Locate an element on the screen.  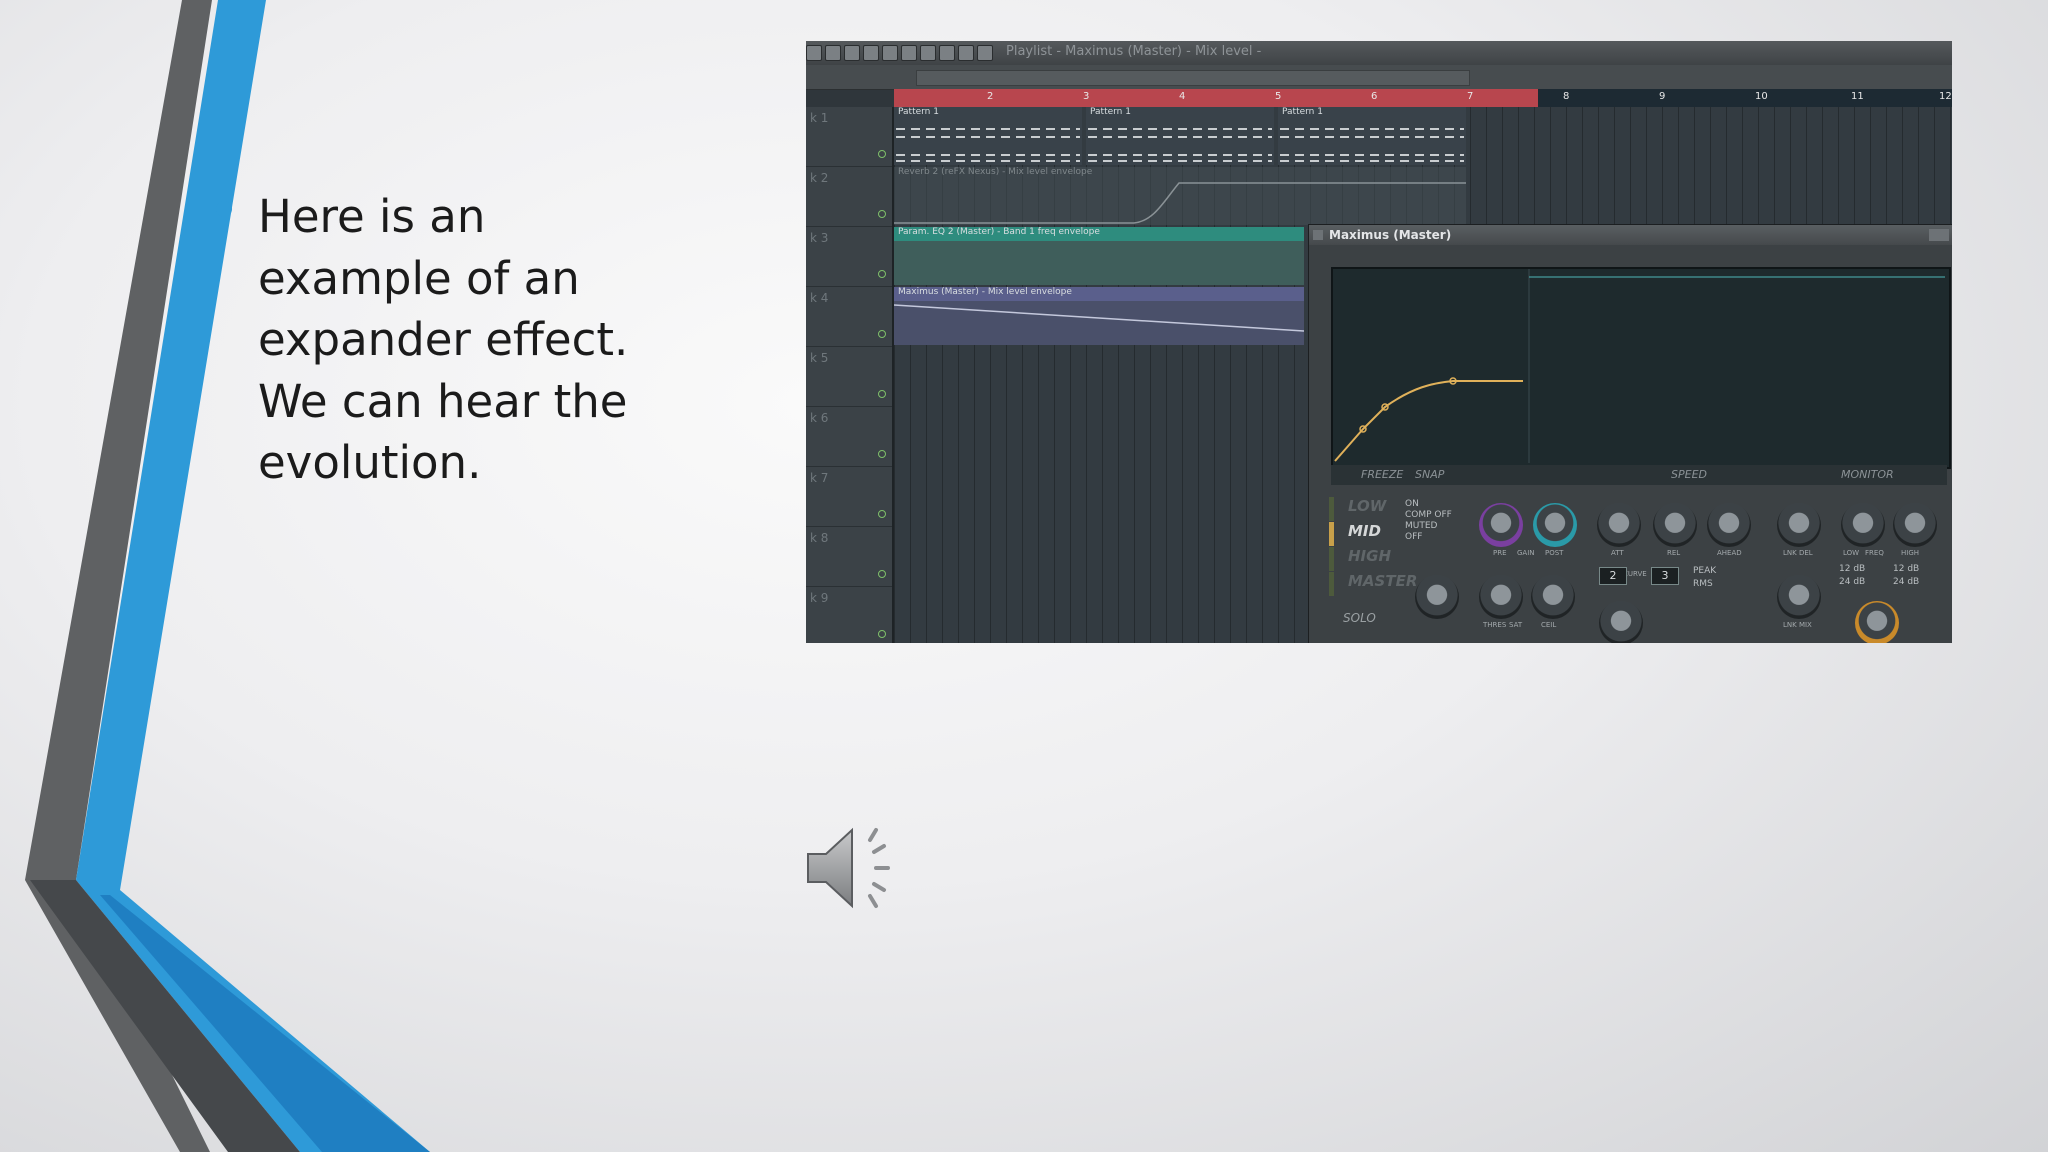
post-gain-knob is located at coordinates (1555, 525).